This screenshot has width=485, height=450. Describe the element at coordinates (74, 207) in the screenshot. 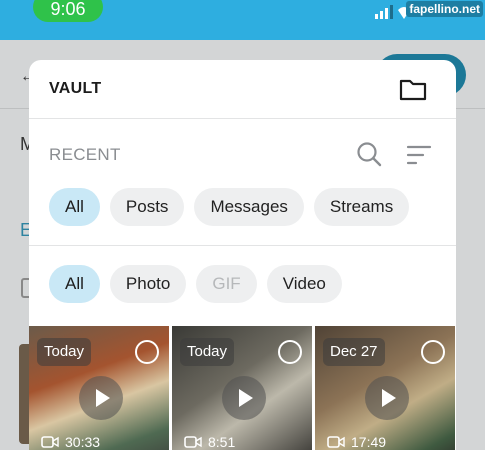

I see `chip-source-all: All` at that location.